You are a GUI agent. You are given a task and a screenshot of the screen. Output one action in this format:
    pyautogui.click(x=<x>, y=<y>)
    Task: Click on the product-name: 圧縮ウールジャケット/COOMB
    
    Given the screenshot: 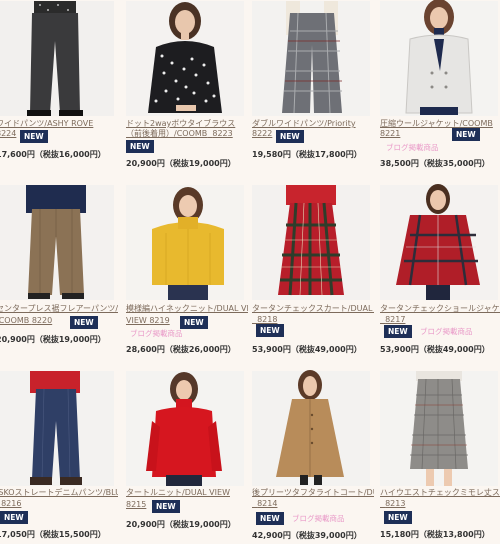 What is the action you would take?
    pyautogui.click(x=440, y=124)
    